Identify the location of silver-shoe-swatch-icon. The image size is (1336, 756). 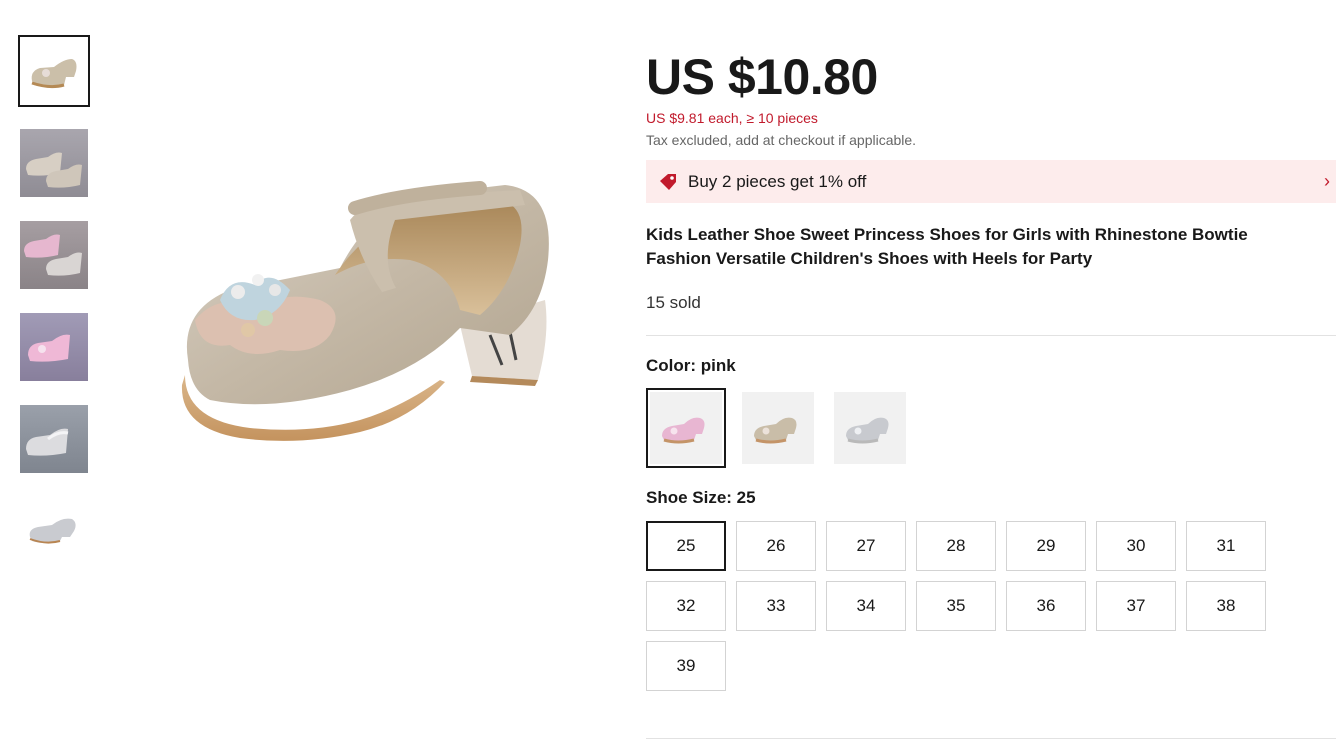
(867, 430).